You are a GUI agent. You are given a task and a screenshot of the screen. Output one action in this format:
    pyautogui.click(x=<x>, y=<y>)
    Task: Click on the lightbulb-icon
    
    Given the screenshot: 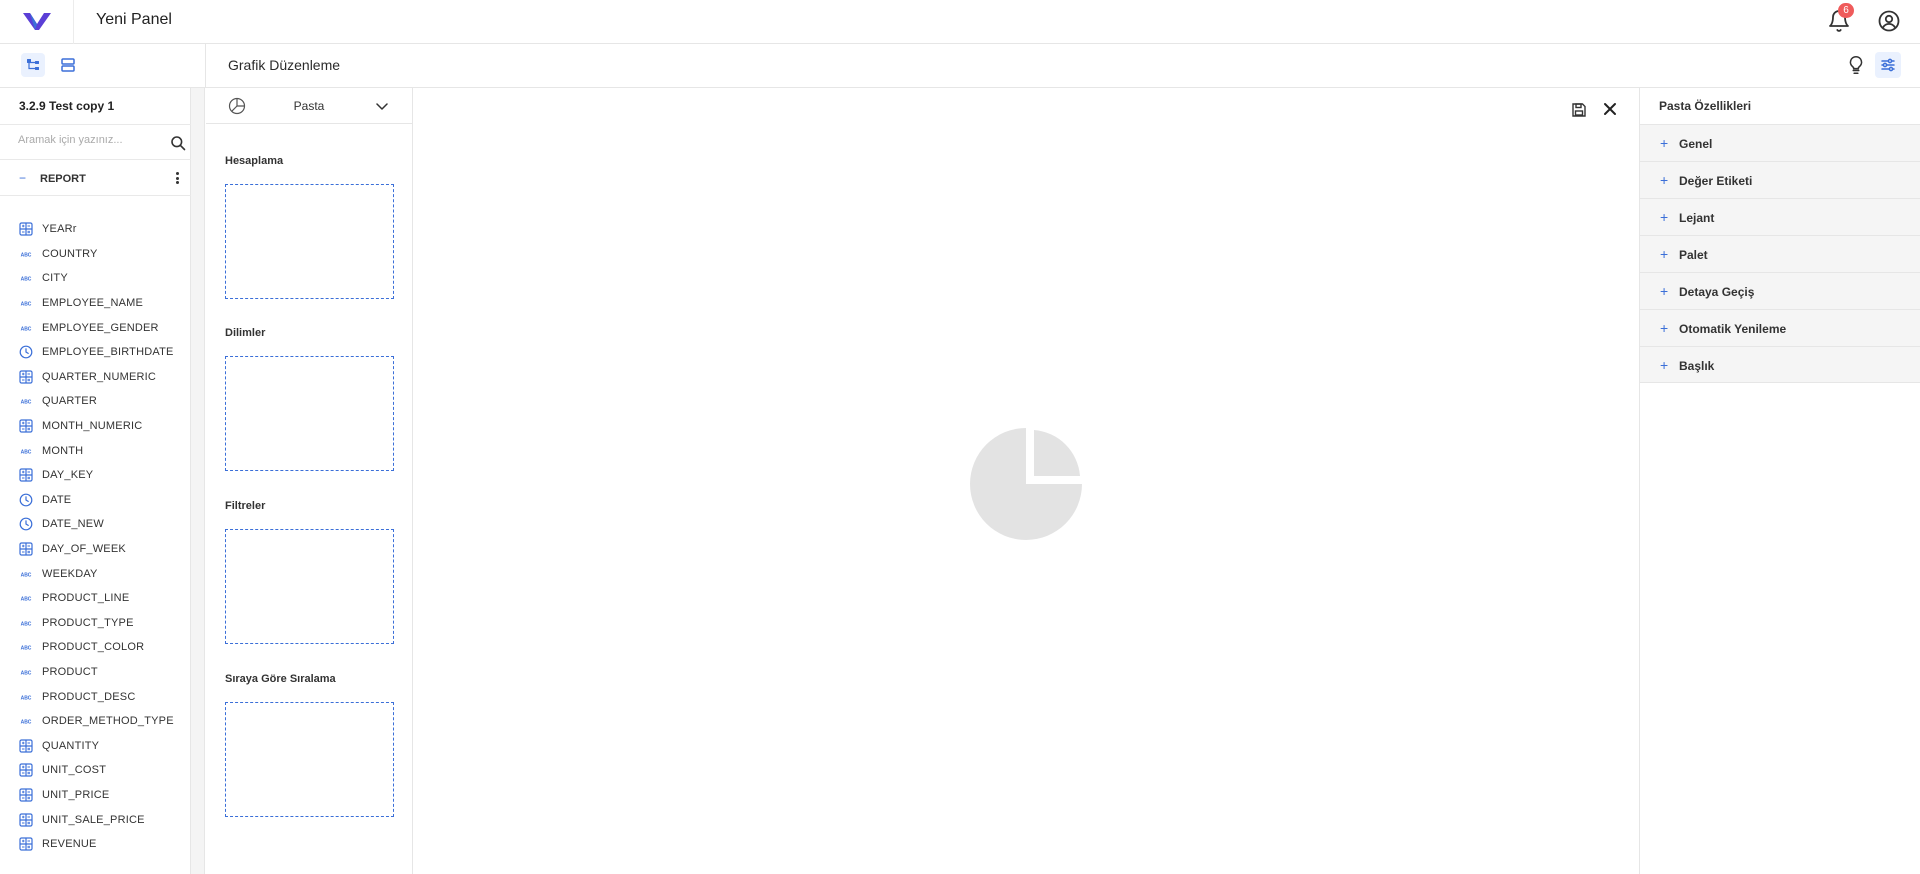 What is the action you would take?
    pyautogui.click(x=1856, y=65)
    